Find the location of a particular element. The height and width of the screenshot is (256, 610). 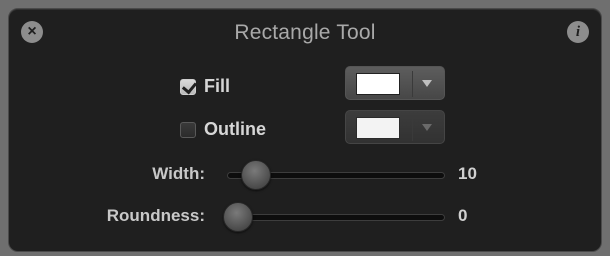

fill-label: Fill is located at coordinates (217, 86).